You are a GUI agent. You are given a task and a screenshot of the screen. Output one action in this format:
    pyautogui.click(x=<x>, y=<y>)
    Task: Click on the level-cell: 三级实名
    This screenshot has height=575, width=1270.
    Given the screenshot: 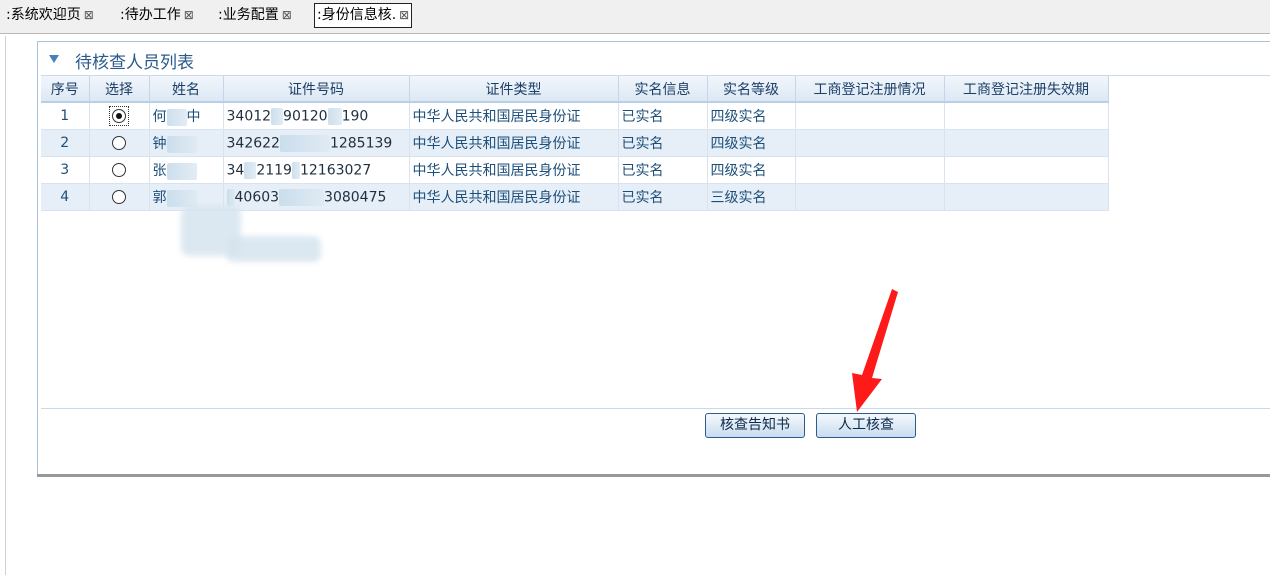 What is the action you would take?
    pyautogui.click(x=751, y=197)
    